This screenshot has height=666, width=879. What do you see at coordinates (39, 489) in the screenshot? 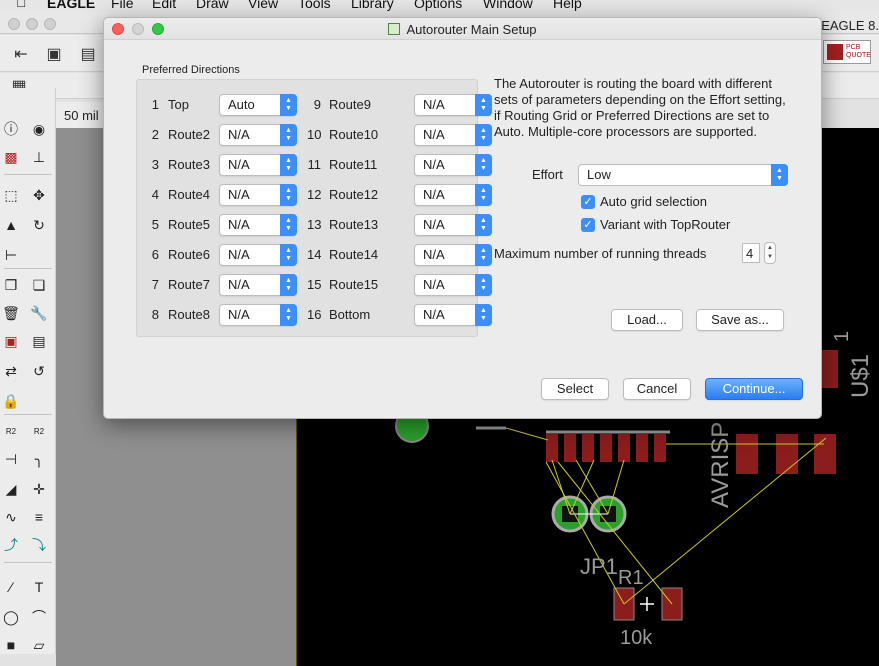
I see `smash-icon: ✛` at bounding box center [39, 489].